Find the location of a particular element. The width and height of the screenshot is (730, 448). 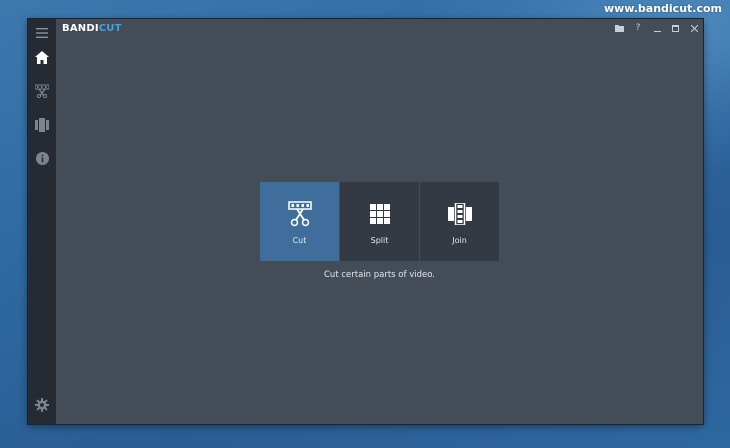

mode-selector: Cut Split Join is located at coordinates (380, 221).